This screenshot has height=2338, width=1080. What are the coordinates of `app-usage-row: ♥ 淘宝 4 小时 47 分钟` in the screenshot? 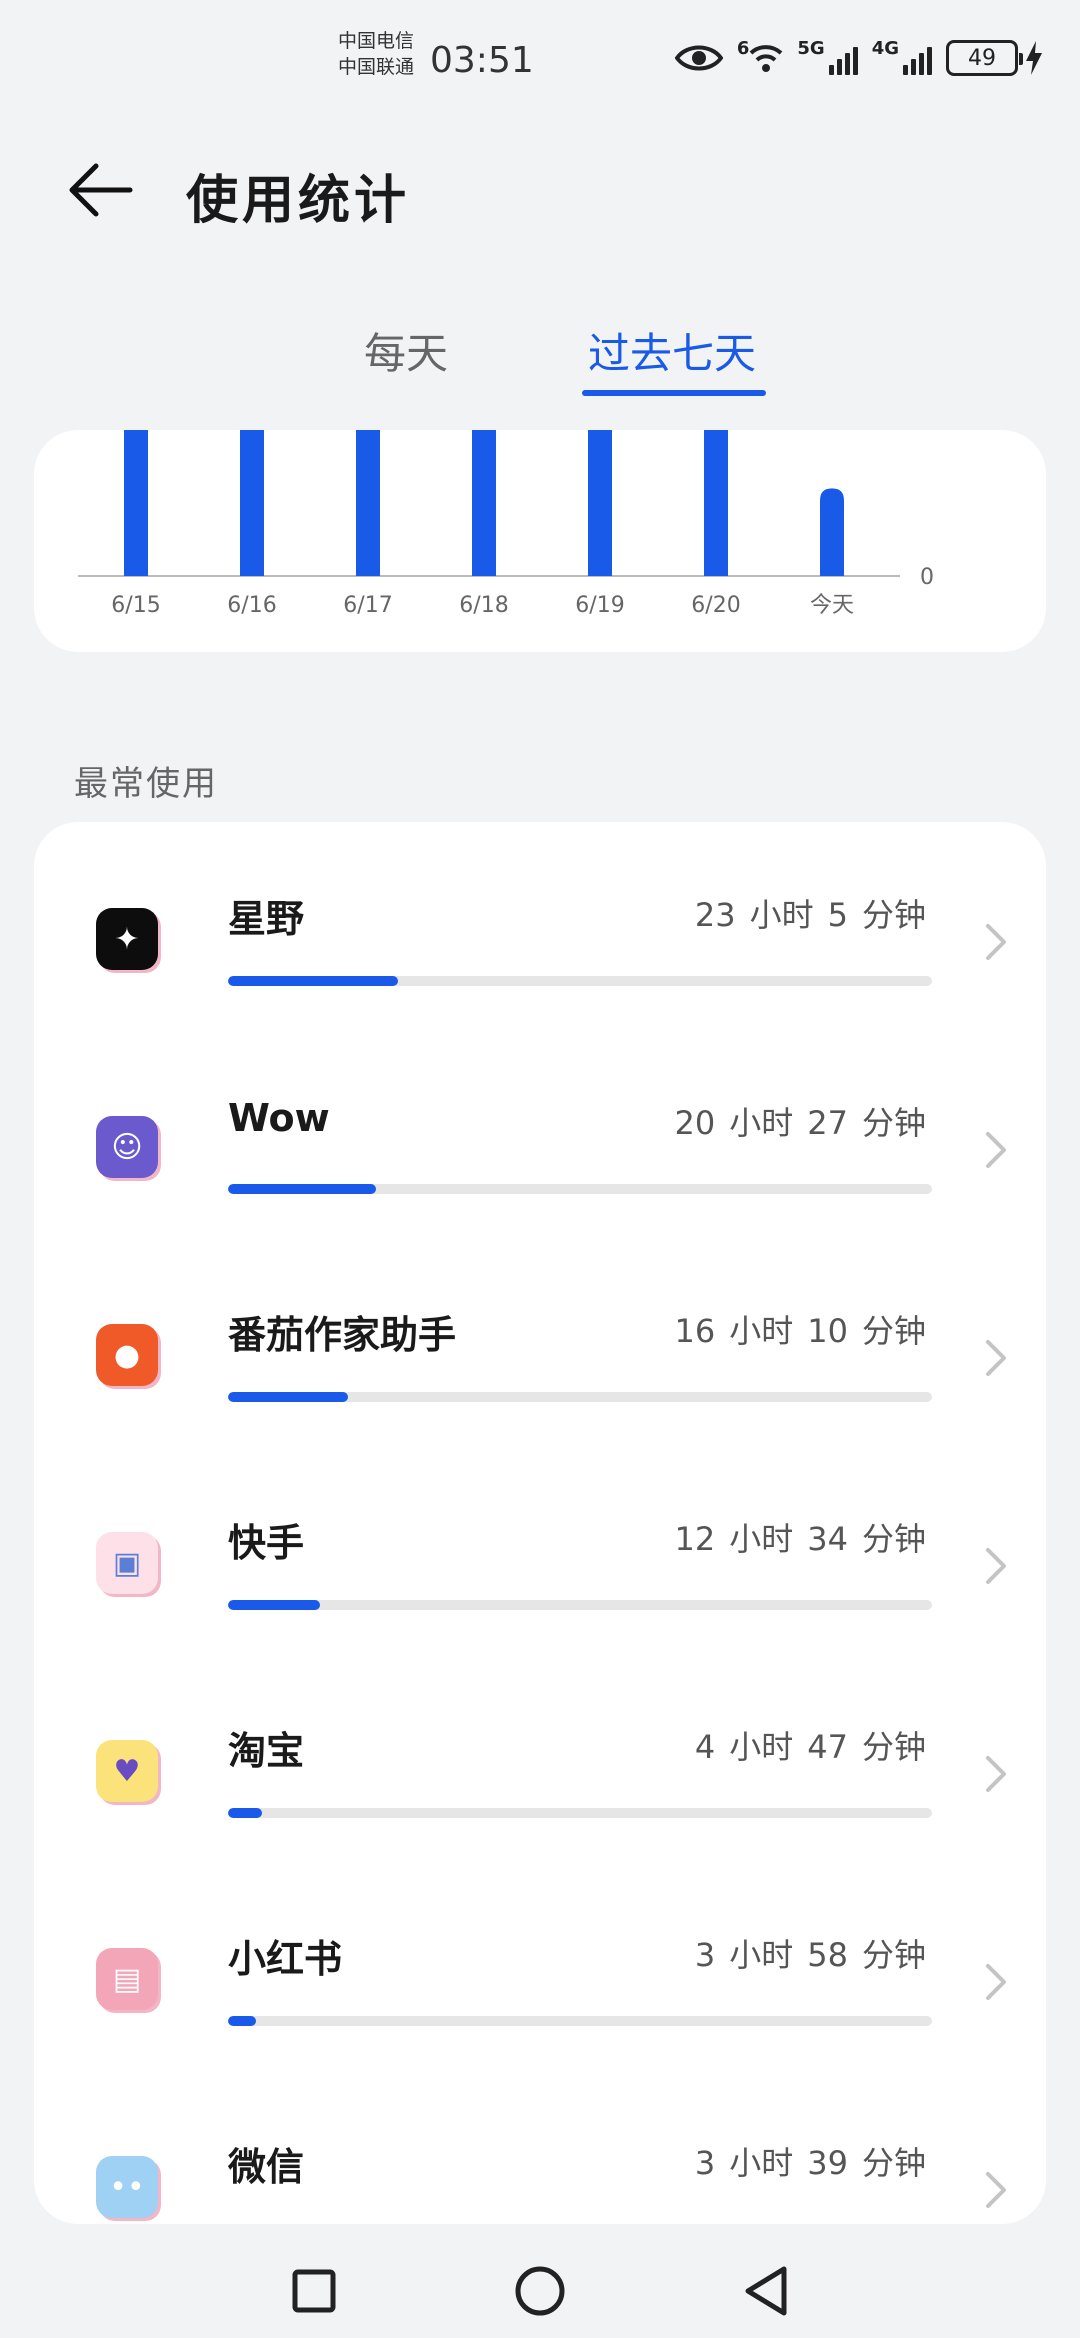 It's located at (540, 1758).